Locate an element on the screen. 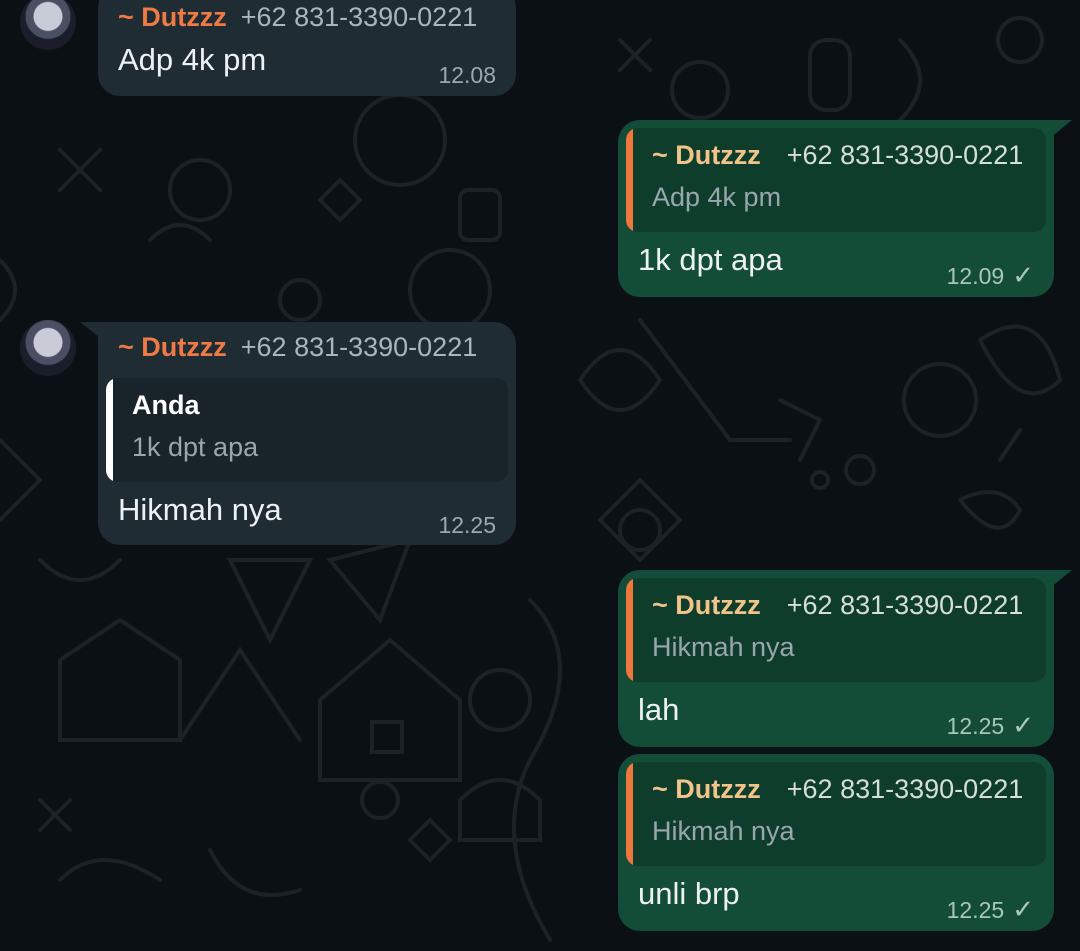 Image resolution: width=1080 pixels, height=951 pixels. message-text: lah is located at coordinates (659, 709).